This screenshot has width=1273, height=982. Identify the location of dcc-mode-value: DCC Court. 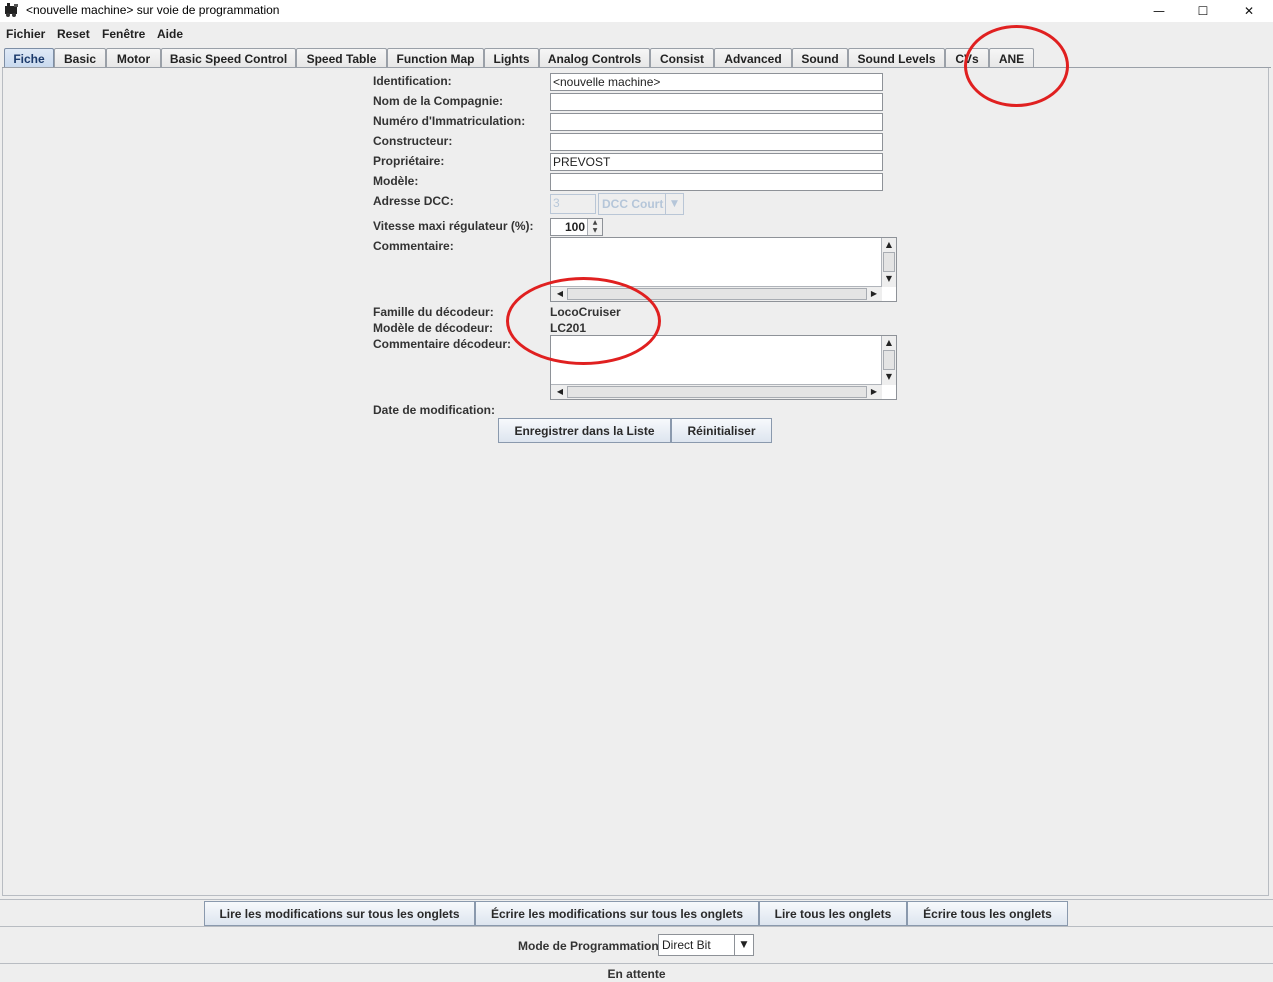
(633, 204).